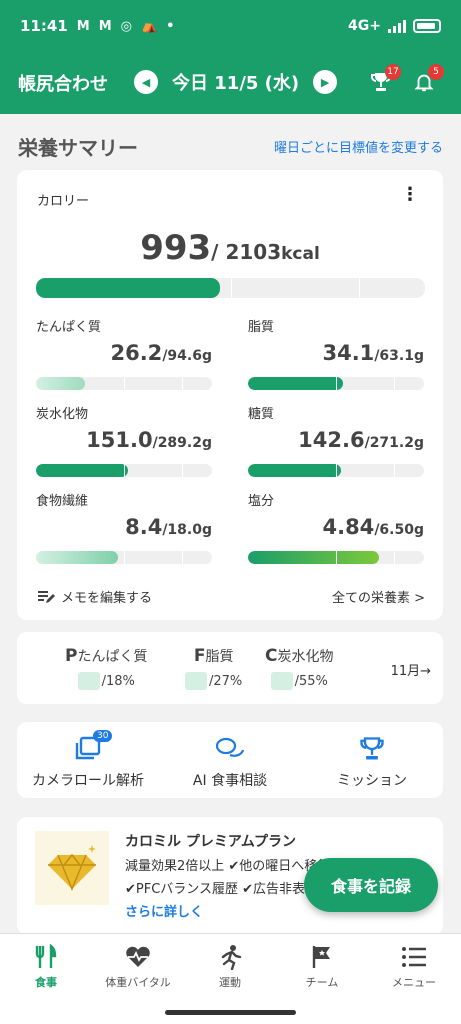 This screenshot has width=461, height=1024. I want to click on calorie-progress-bar, so click(230, 288).